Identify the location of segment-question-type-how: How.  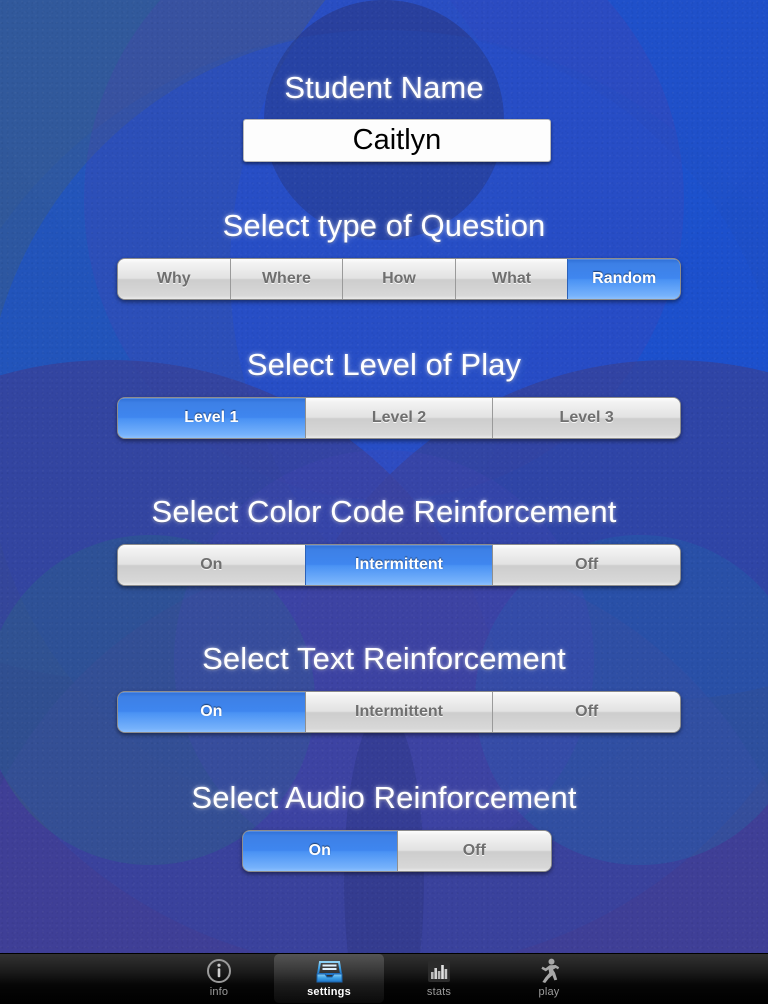
(398, 279).